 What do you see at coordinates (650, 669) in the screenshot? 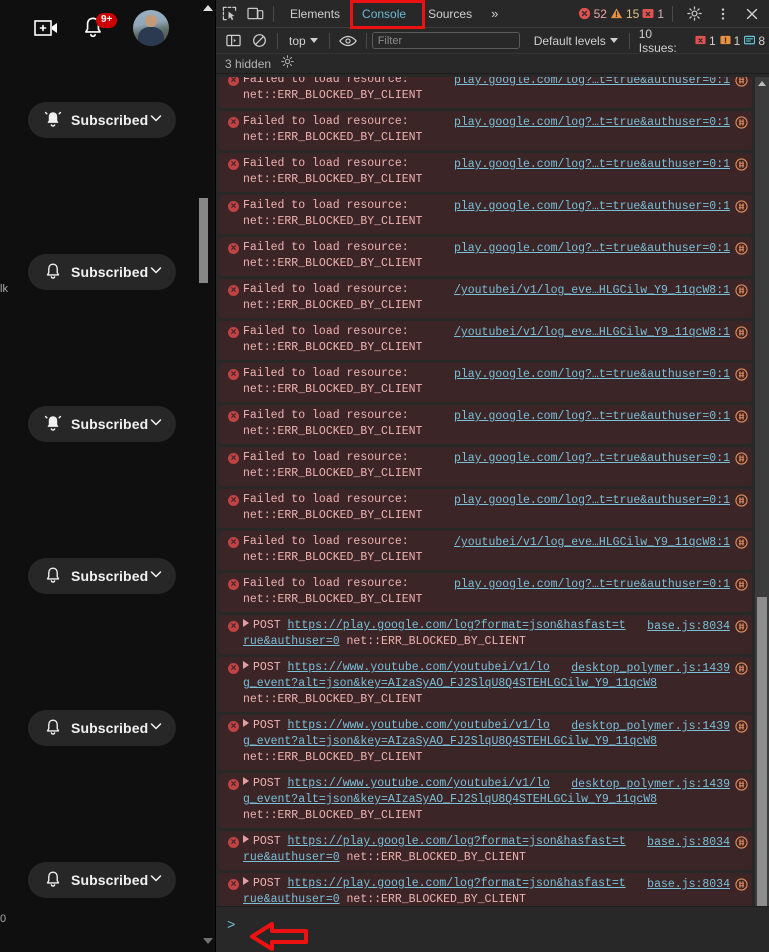
I see `message-source-link: desktop_polymer.js:1439` at bounding box center [650, 669].